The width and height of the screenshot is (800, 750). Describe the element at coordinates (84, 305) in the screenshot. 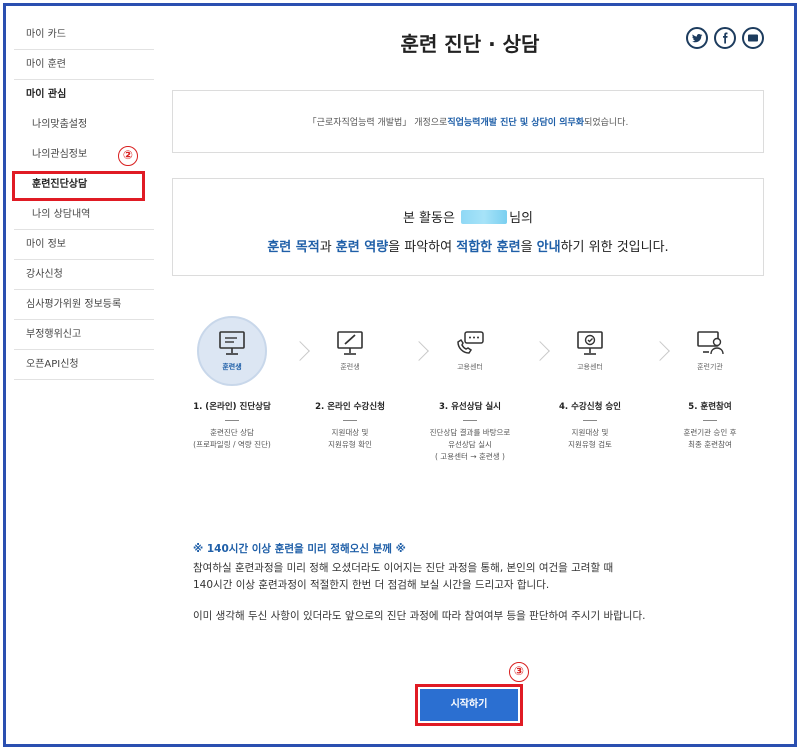

I see `sidebar-item-evaluator-register: 심사평가위원 정보등록` at that location.